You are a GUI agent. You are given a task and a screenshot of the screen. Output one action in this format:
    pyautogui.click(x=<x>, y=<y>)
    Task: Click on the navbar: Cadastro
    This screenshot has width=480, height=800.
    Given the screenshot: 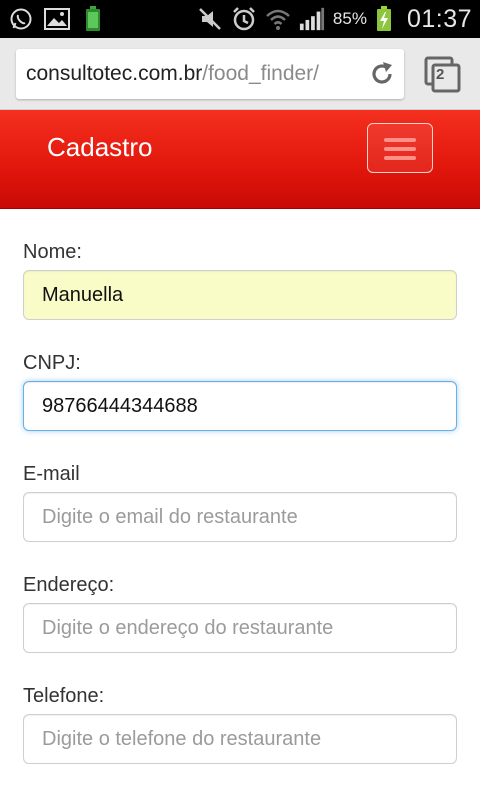 What is the action you would take?
    pyautogui.click(x=240, y=159)
    